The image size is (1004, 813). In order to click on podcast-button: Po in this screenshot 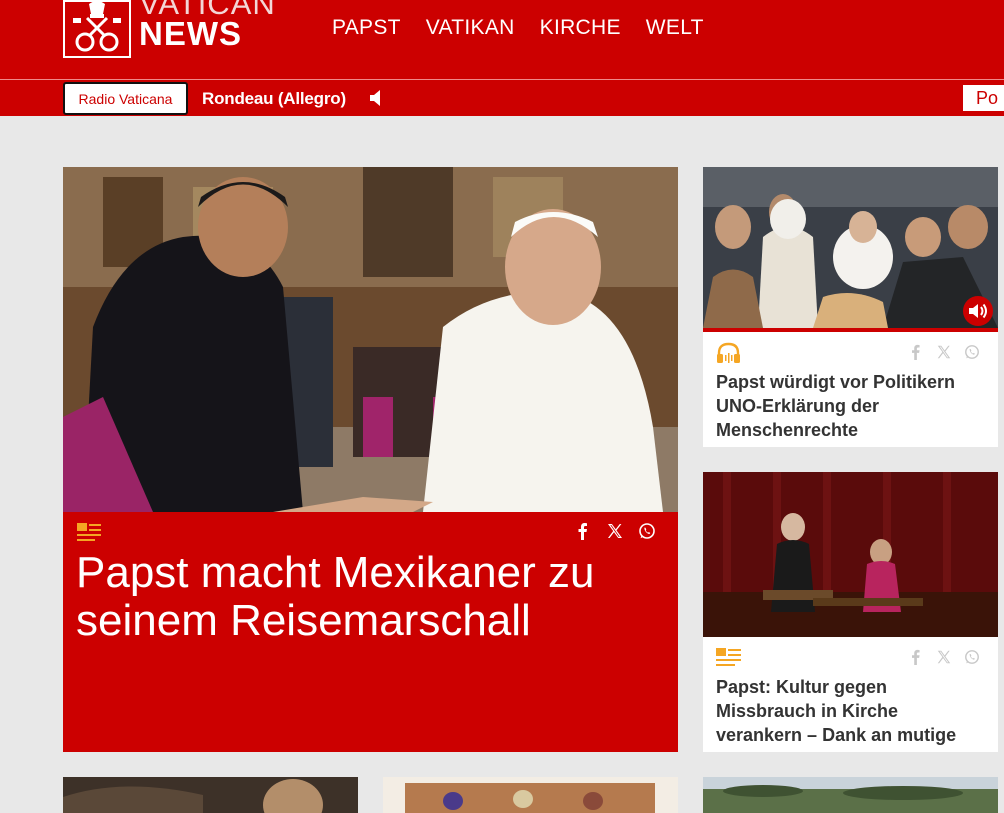, I will do `click(983, 98)`.